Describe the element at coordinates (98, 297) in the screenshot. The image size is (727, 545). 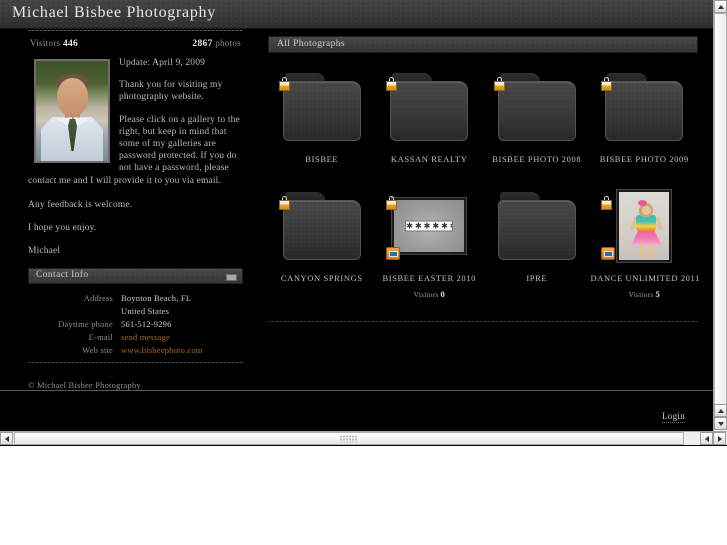
I see `contact-key: Address` at that location.